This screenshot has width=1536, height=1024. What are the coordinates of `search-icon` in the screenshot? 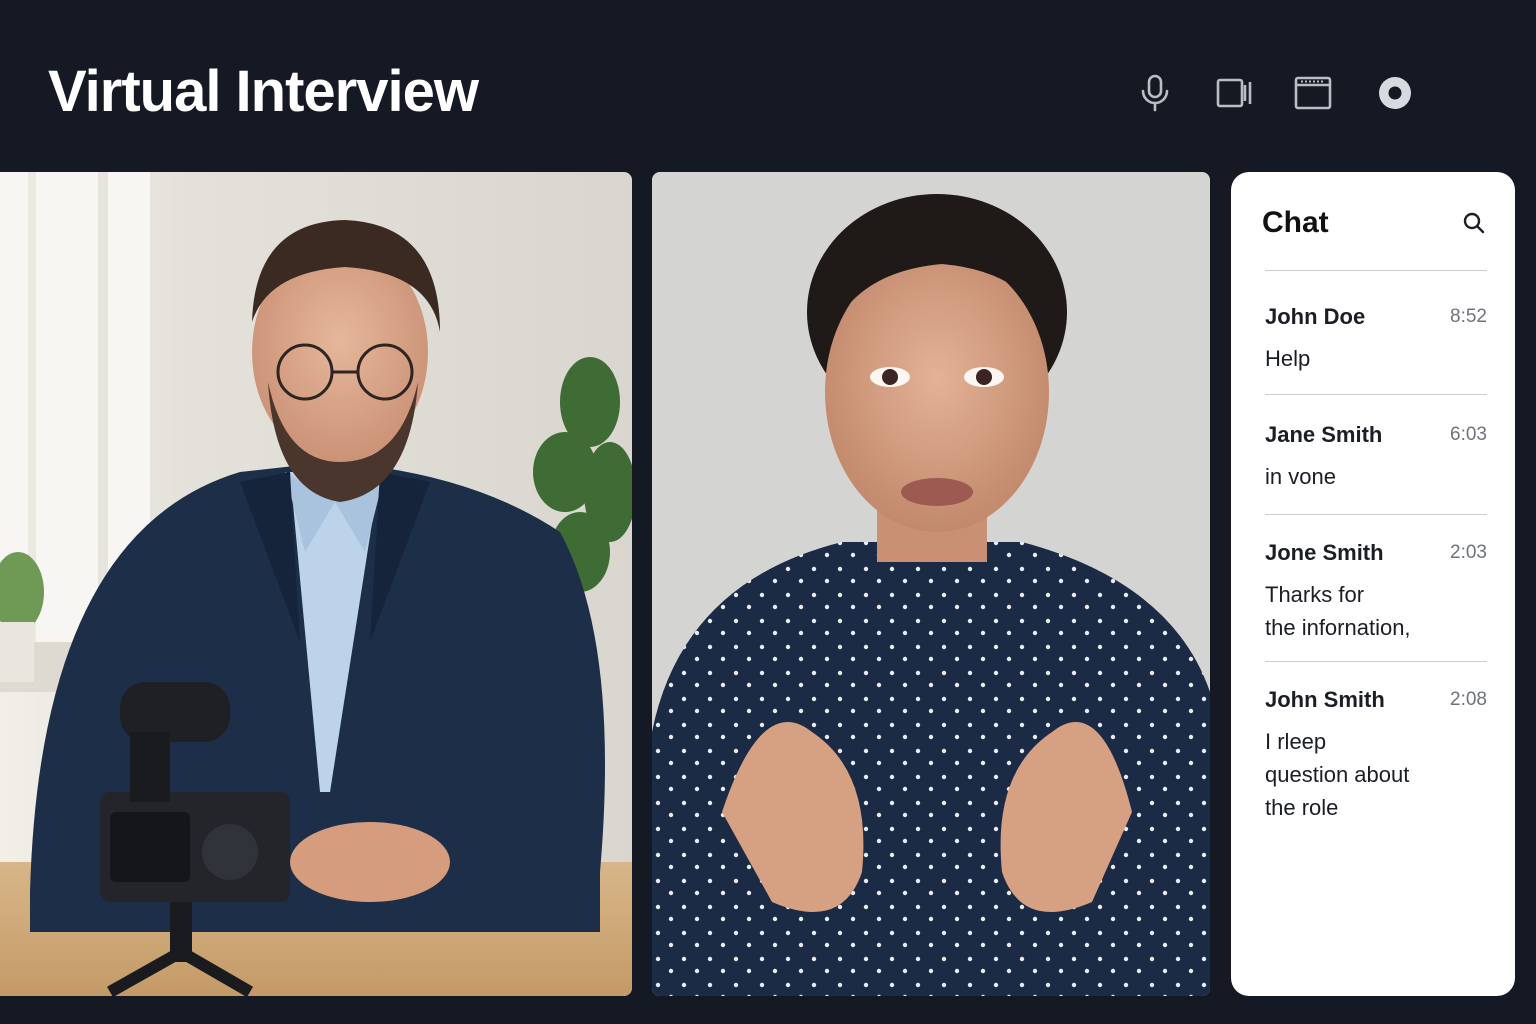 It's located at (1474, 223).